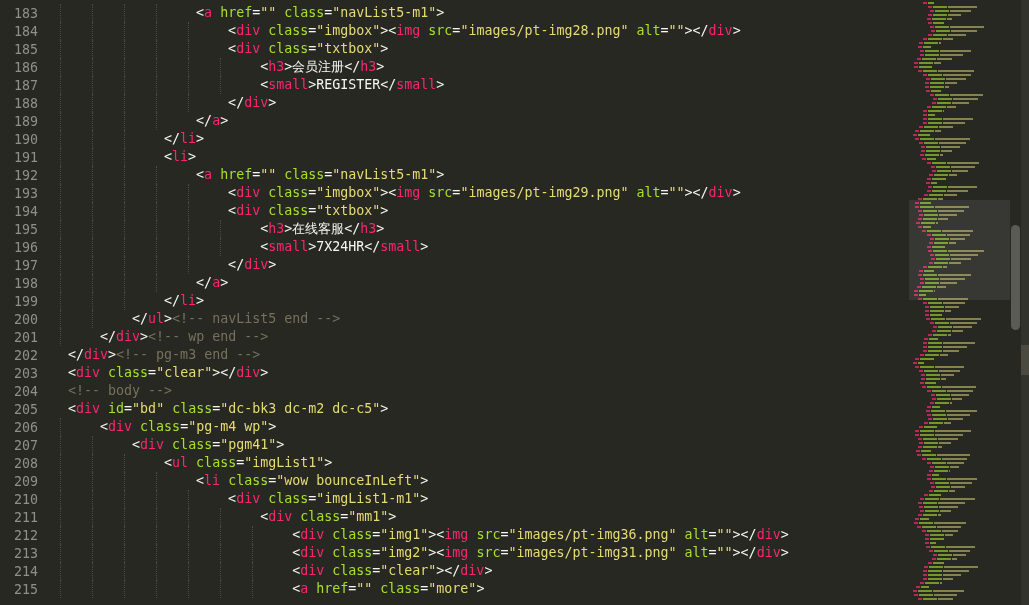 This screenshot has width=1029, height=605. Describe the element at coordinates (25, 103) in the screenshot. I see `line-number: 188` at that location.